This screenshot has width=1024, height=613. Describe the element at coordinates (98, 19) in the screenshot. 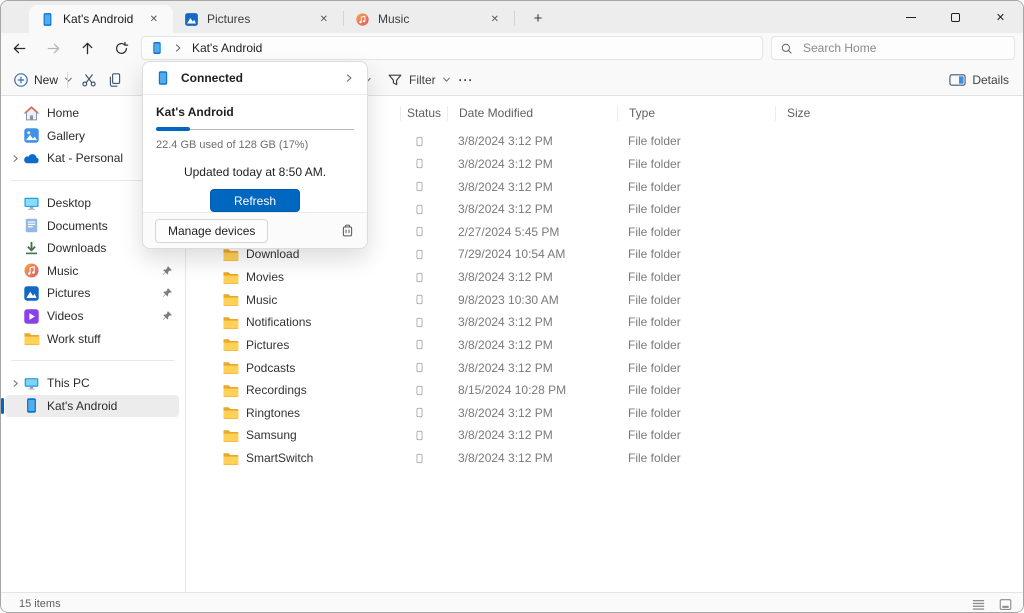

I see `tab-label: Kat's Android` at that location.